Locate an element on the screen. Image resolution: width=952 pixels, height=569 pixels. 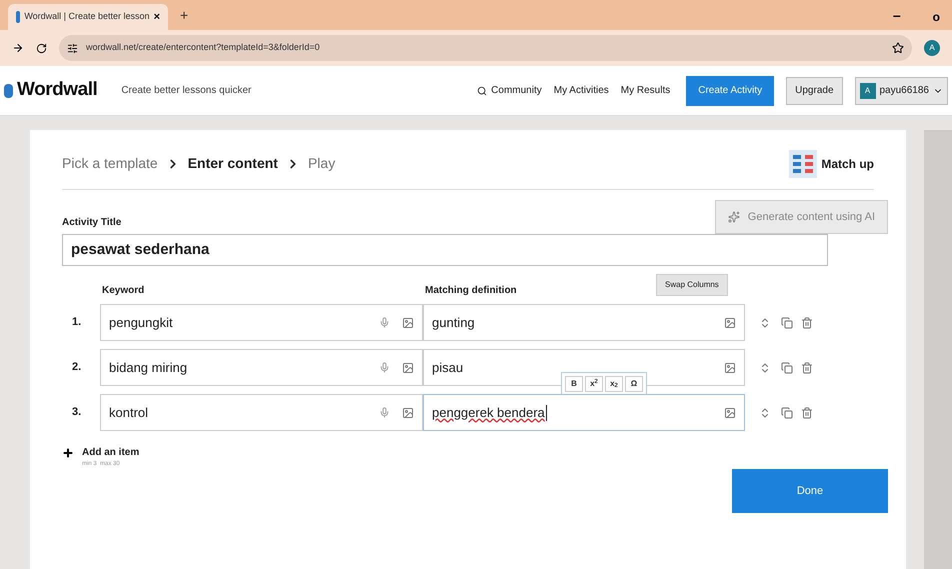
activity-title-field: pesawat sederhana is located at coordinates (445, 250).